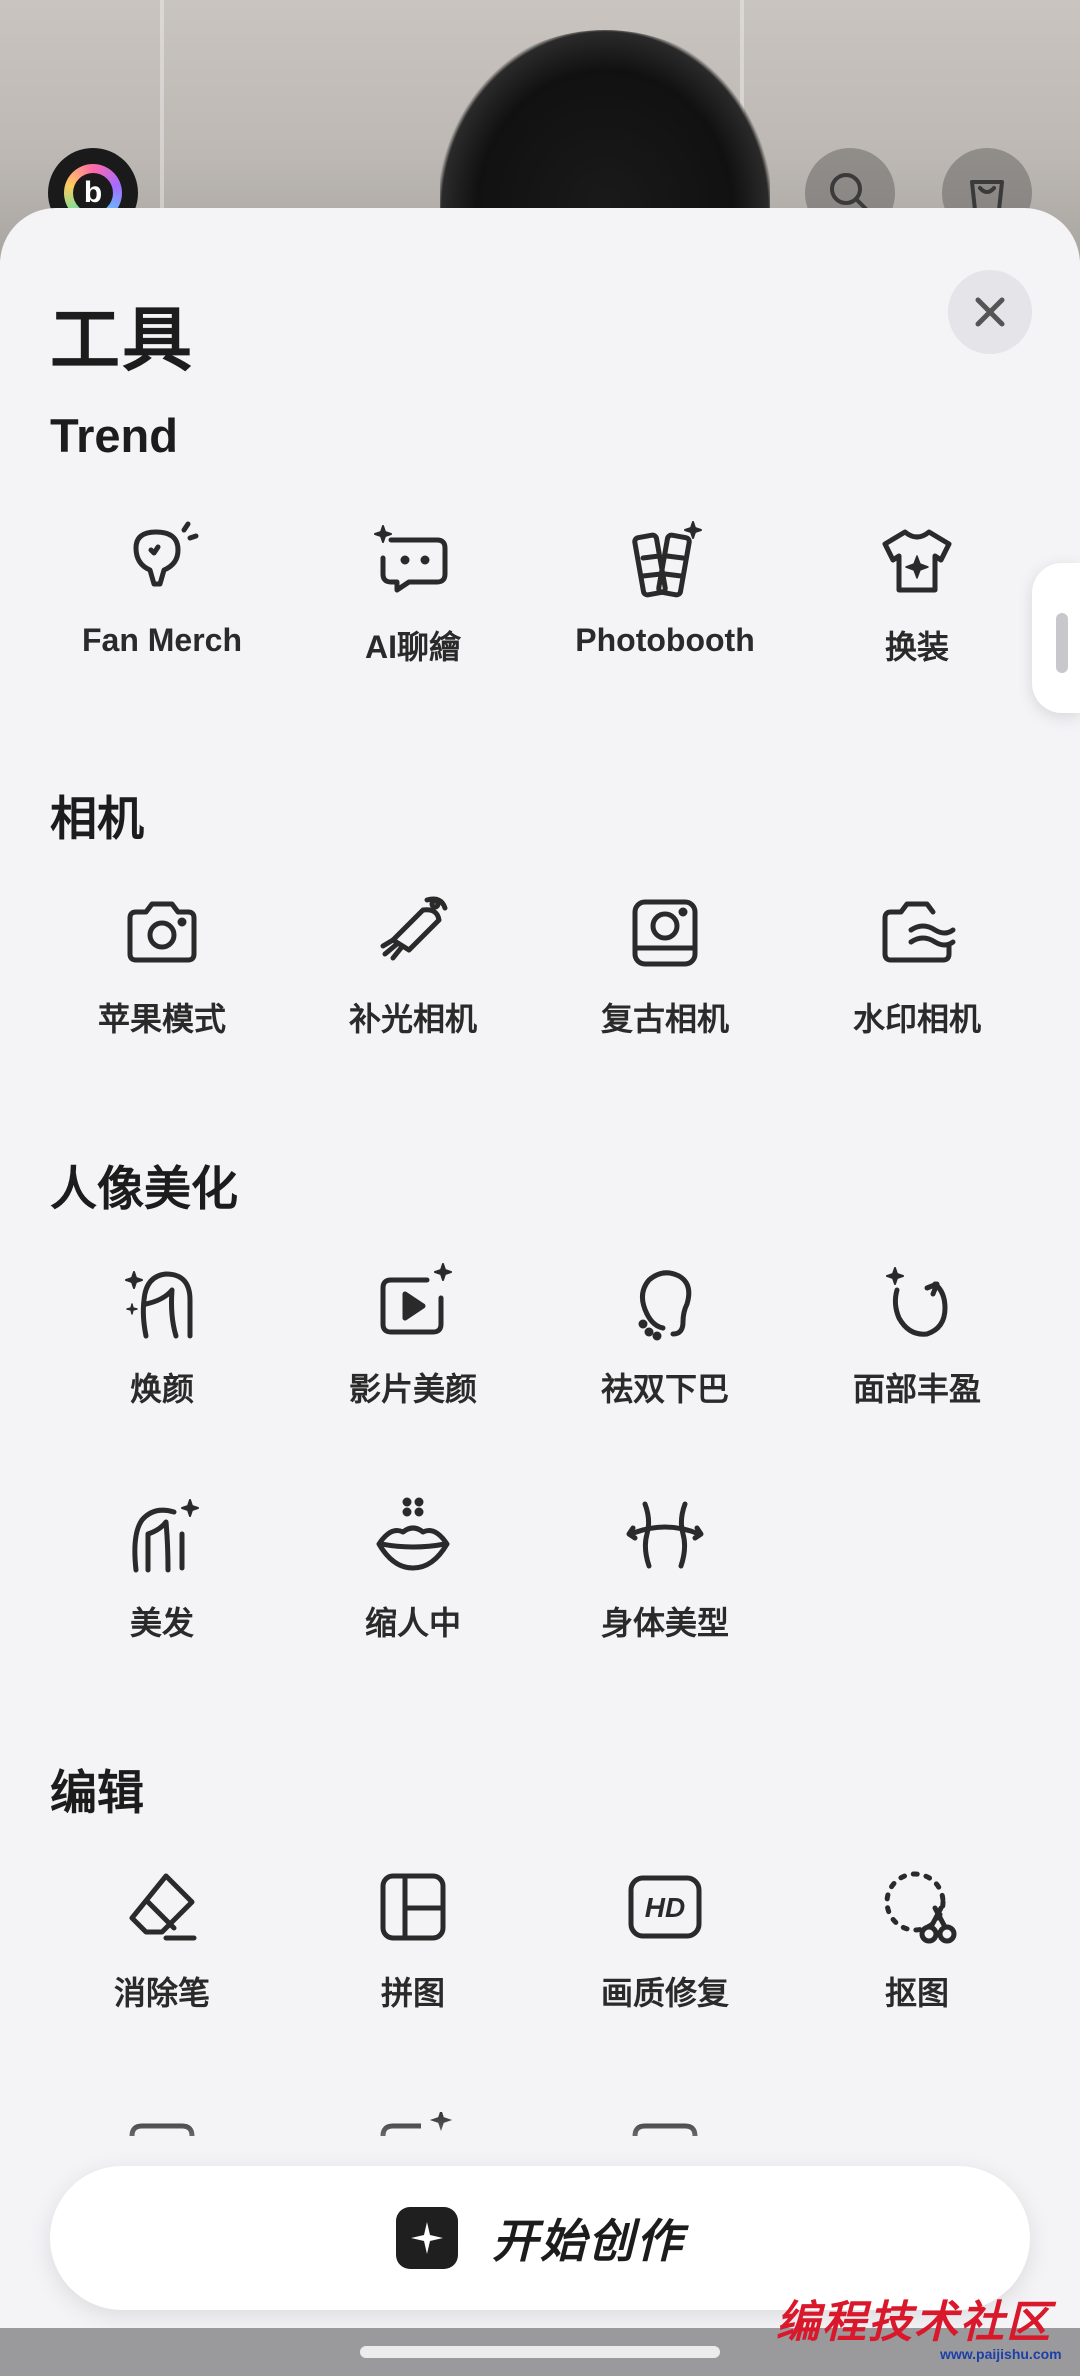  I want to click on section-title-edit: 编辑, so click(97, 1792).